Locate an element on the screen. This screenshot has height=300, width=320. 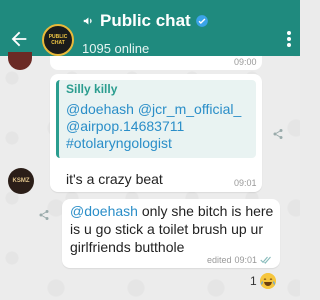
message-meta: edited 09:01 is located at coordinates (239, 260).